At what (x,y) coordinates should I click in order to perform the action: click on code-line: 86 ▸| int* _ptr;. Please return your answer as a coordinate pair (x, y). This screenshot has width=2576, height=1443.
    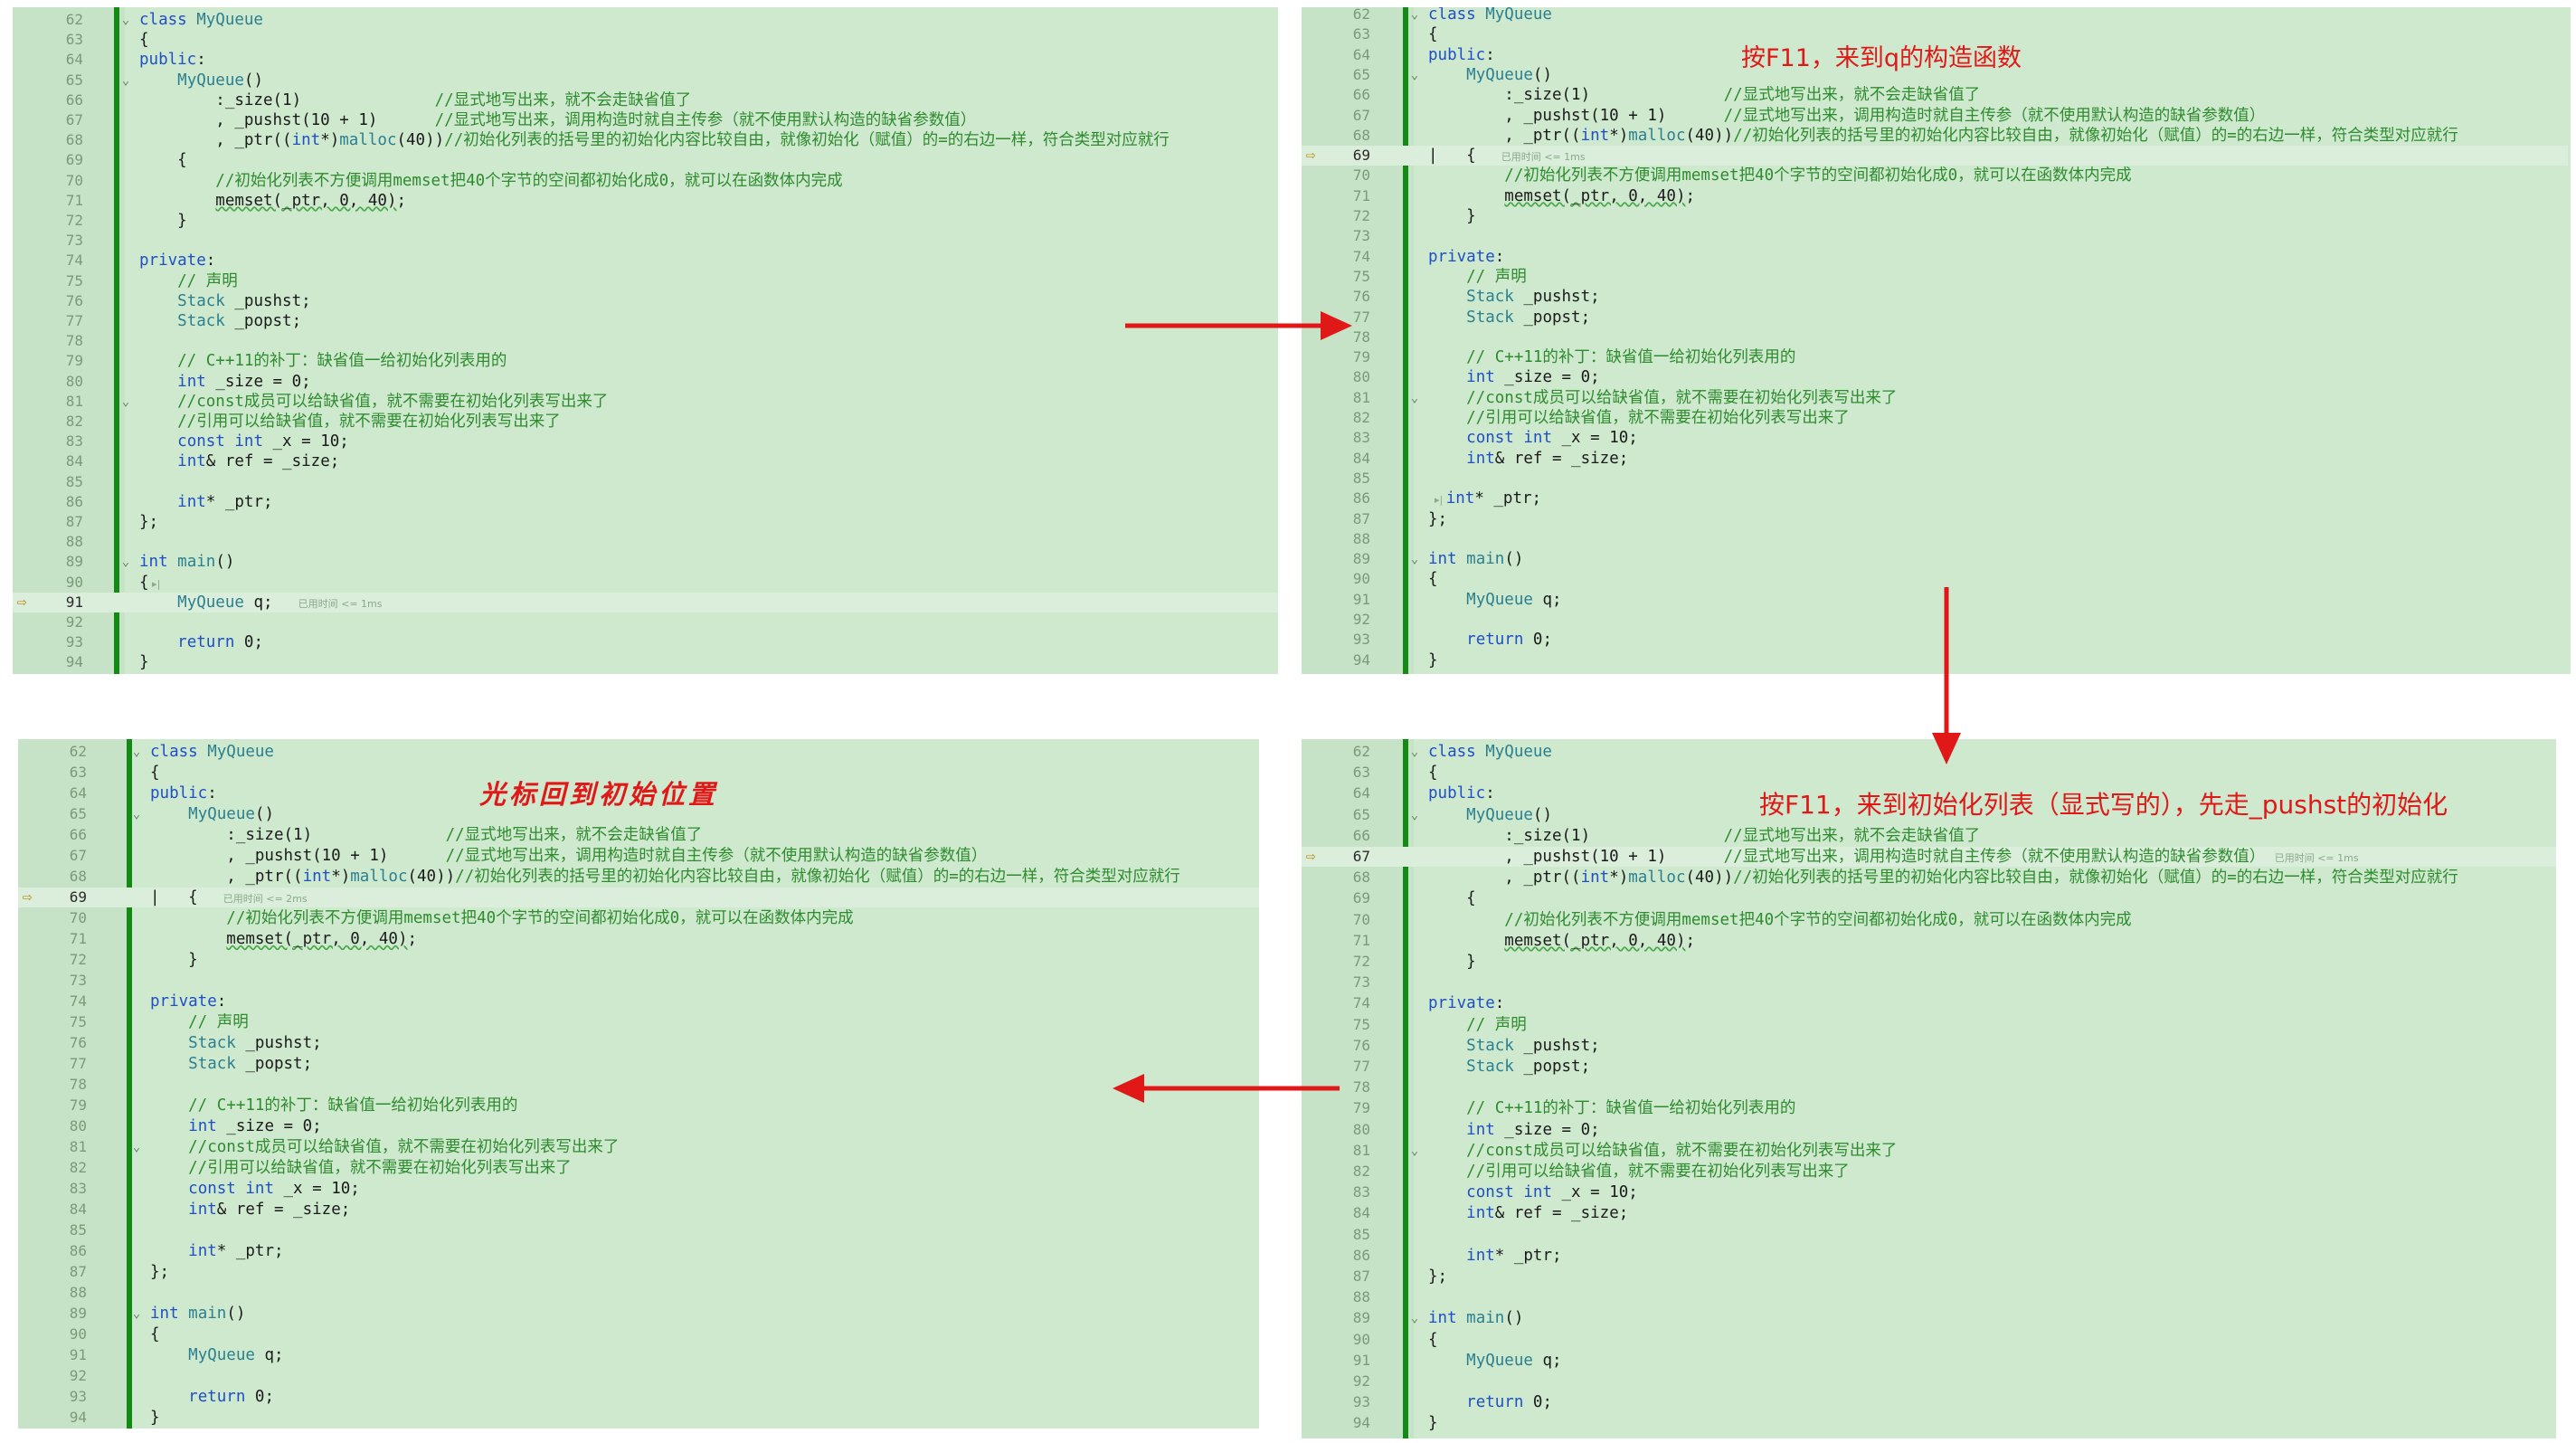
    Looking at the image, I should click on (1935, 498).